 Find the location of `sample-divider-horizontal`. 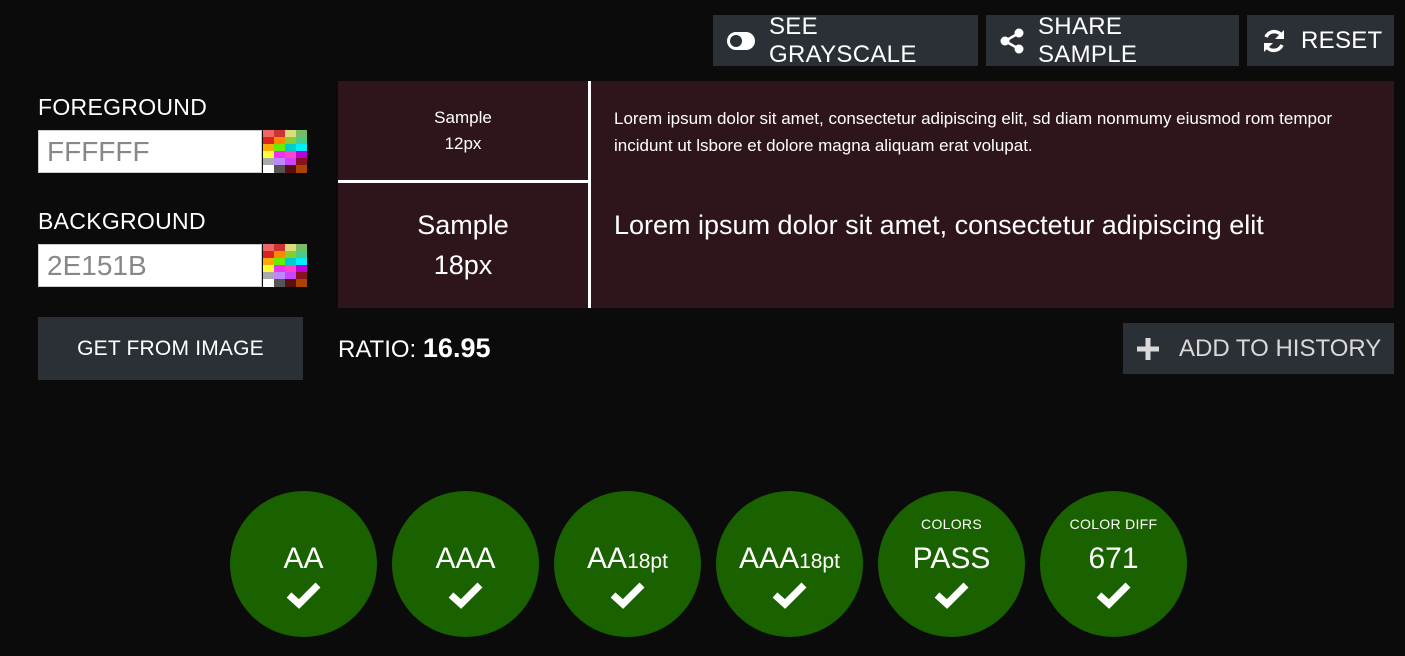

sample-divider-horizontal is located at coordinates (463, 181).